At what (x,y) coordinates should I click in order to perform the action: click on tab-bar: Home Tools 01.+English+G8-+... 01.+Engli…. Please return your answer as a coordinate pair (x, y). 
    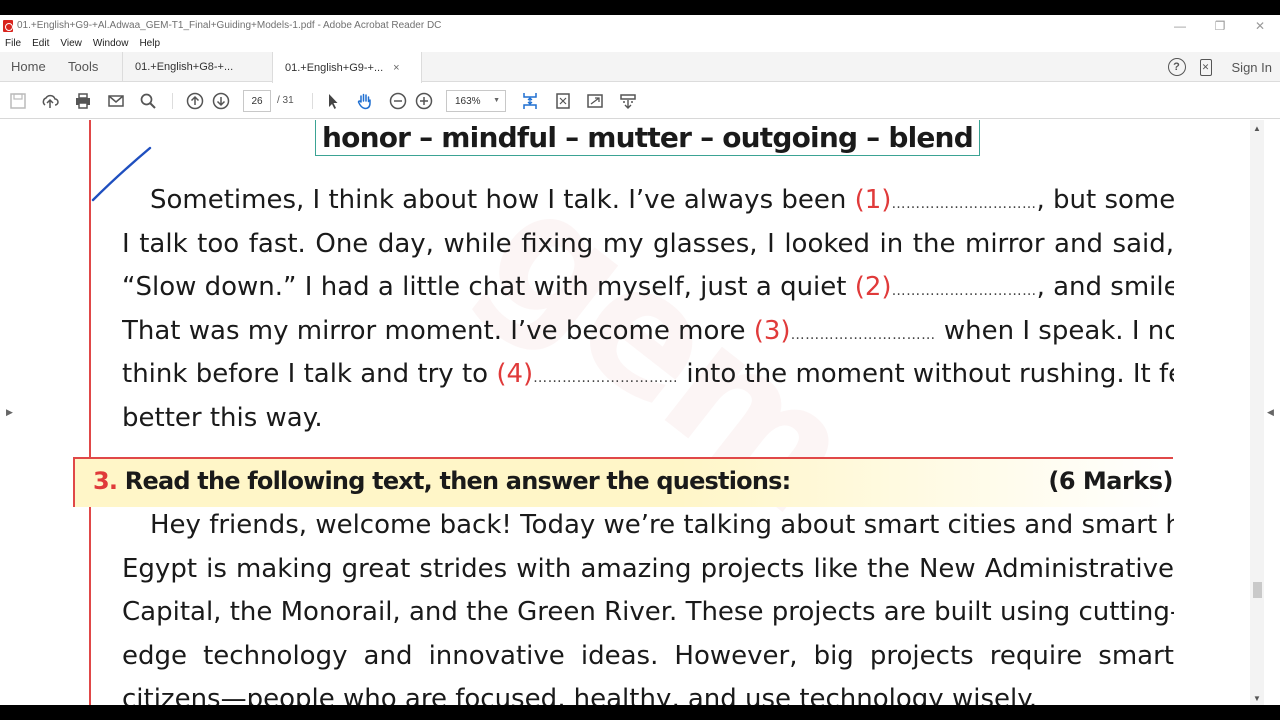
    Looking at the image, I should click on (640, 67).